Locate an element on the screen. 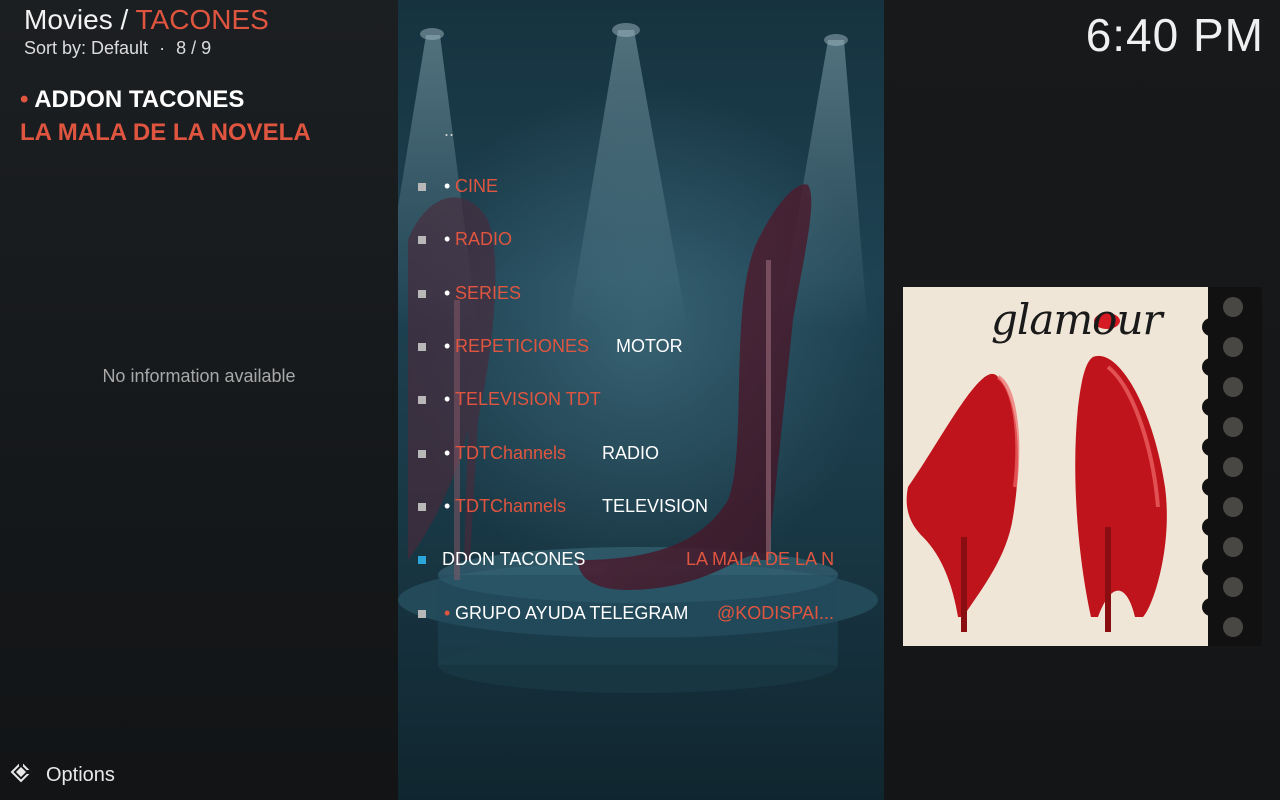  sort-info: Sort by: Default · 8 / 9 is located at coordinates (117, 48).